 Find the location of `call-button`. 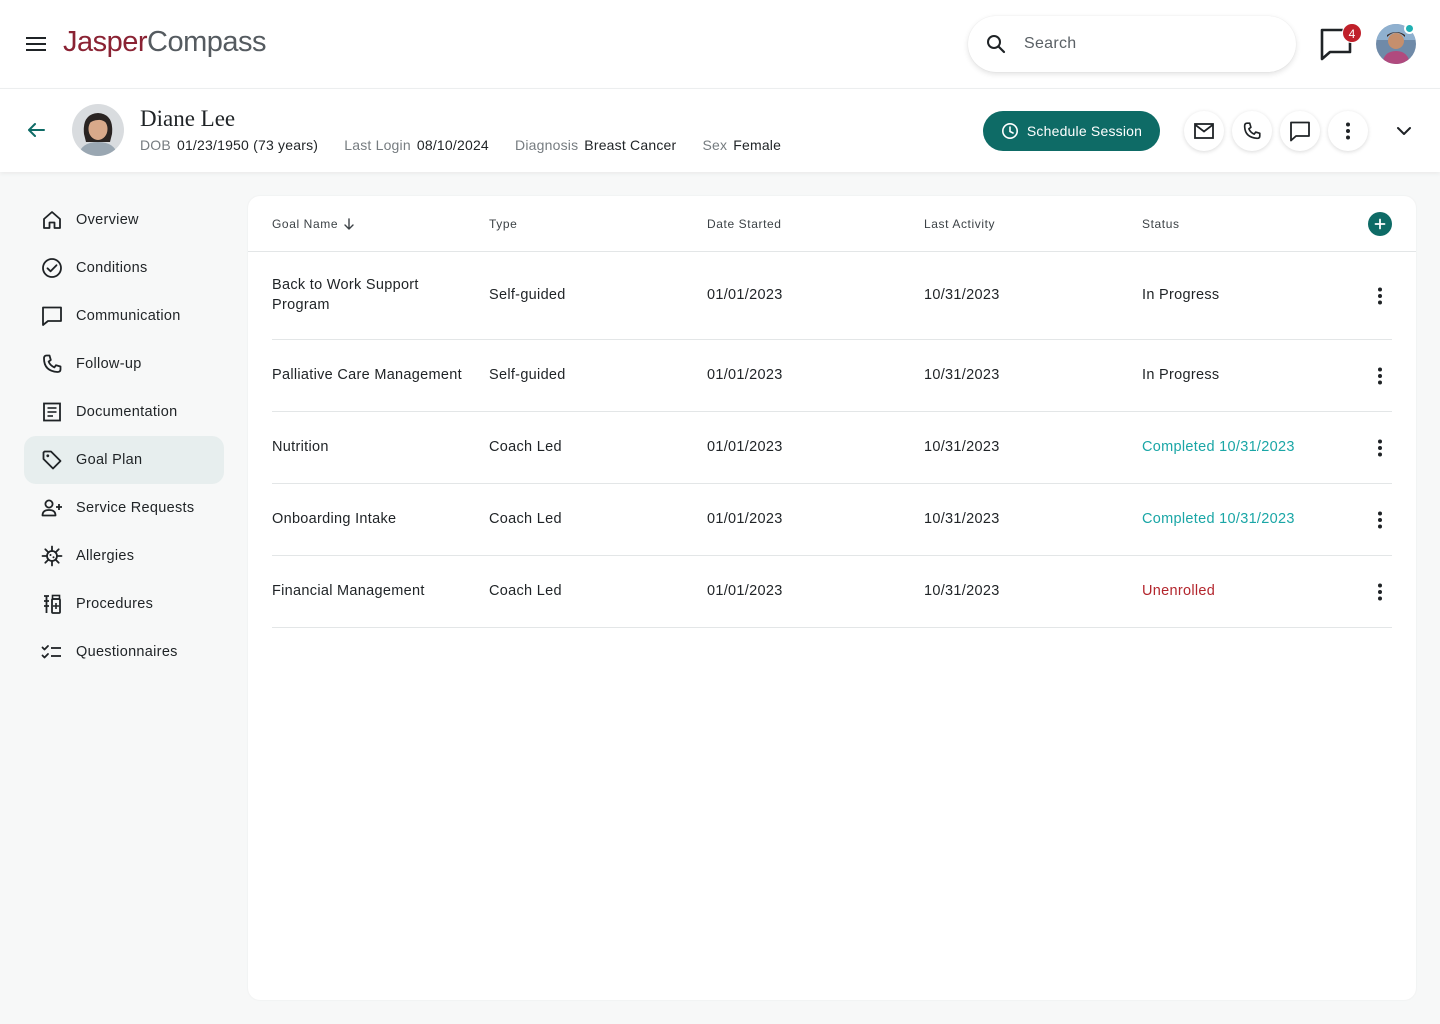

call-button is located at coordinates (1252, 131).